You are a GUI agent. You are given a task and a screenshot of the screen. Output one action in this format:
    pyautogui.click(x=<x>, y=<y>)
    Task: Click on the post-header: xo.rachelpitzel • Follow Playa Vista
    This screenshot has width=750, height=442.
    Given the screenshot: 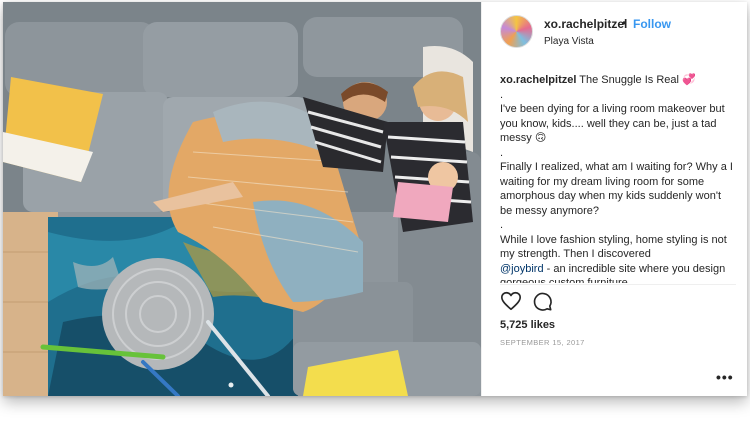 What is the action you would take?
    pyautogui.click(x=614, y=31)
    